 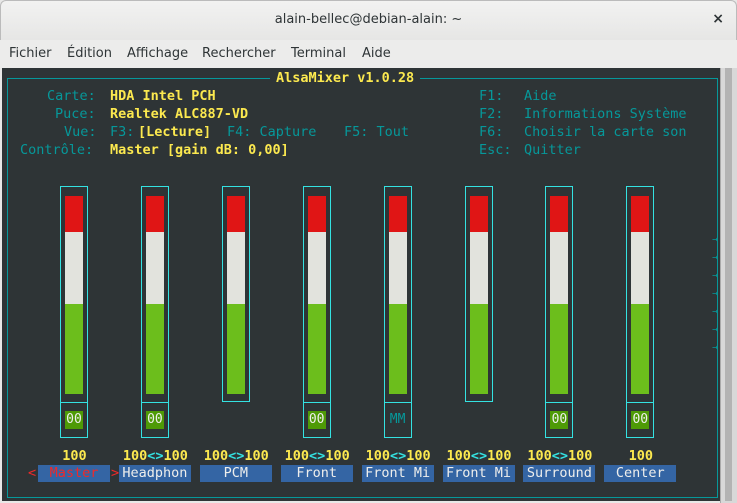 What do you see at coordinates (397, 312) in the screenshot?
I see `channel-fader: MM` at bounding box center [397, 312].